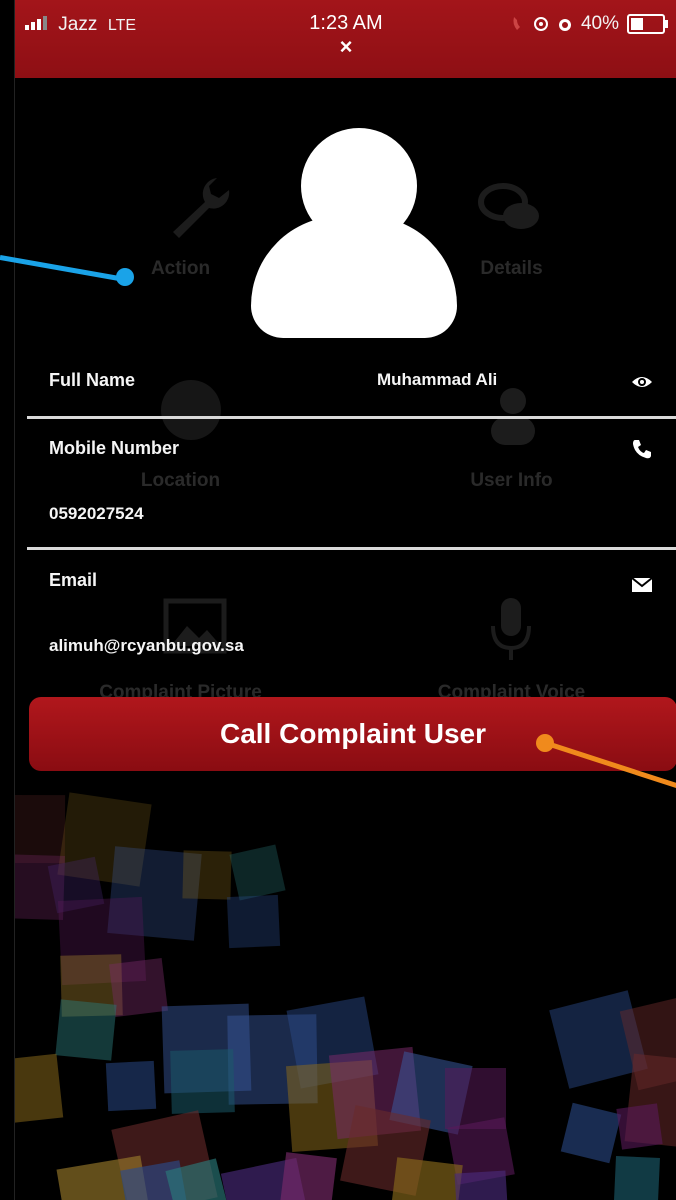  Describe the element at coordinates (92, 380) in the screenshot. I see `full-name-label: Full Name` at that location.